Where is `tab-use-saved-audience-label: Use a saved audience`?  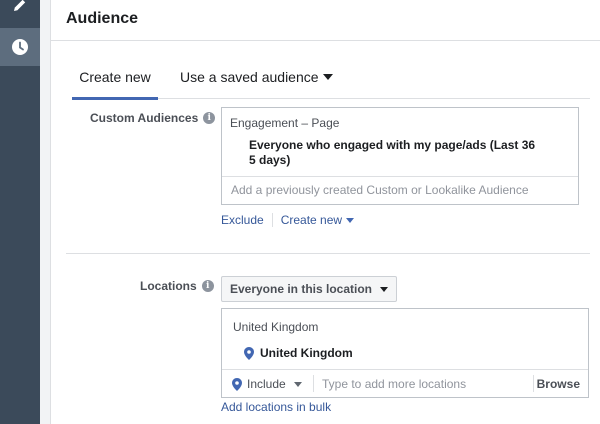
tab-use-saved-audience-label: Use a saved audience is located at coordinates (249, 77).